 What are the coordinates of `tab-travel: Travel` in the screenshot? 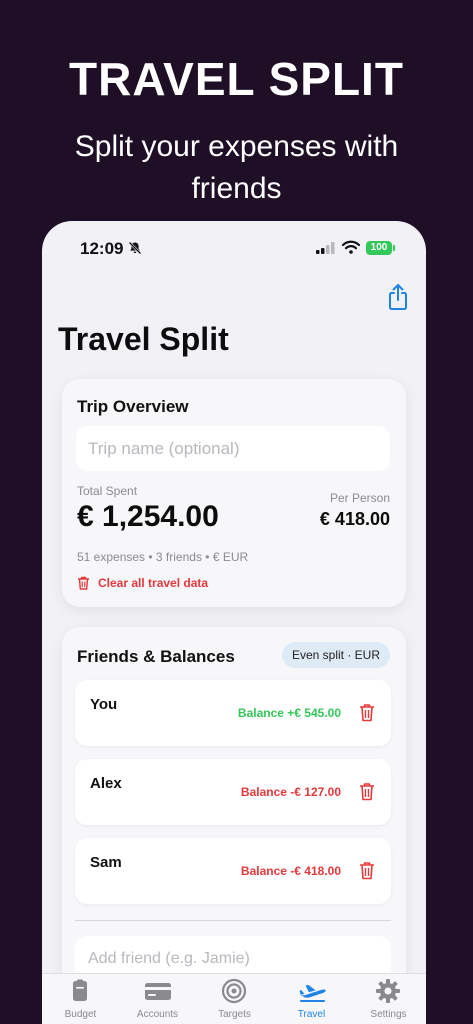 It's located at (311, 999).